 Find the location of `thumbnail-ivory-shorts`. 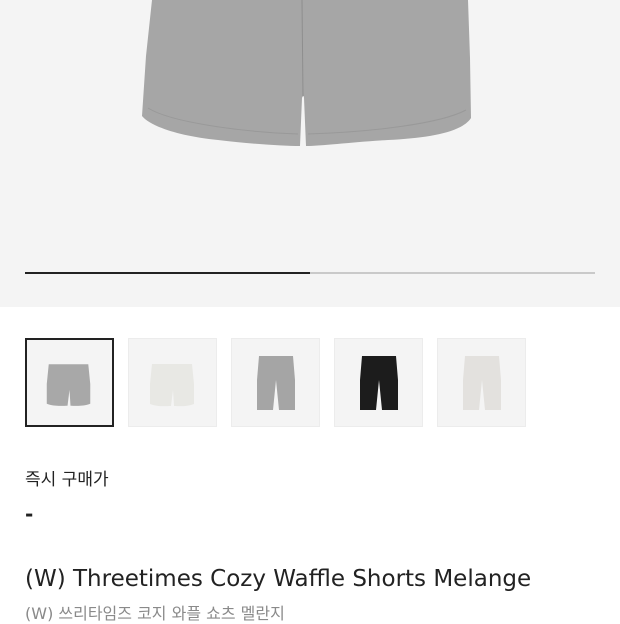

thumbnail-ivory-shorts is located at coordinates (172, 382).